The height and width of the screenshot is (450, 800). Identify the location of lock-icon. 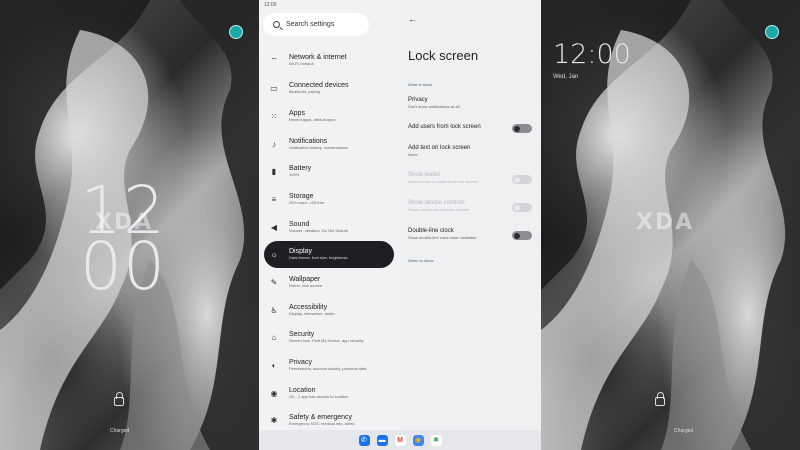
(119, 399).